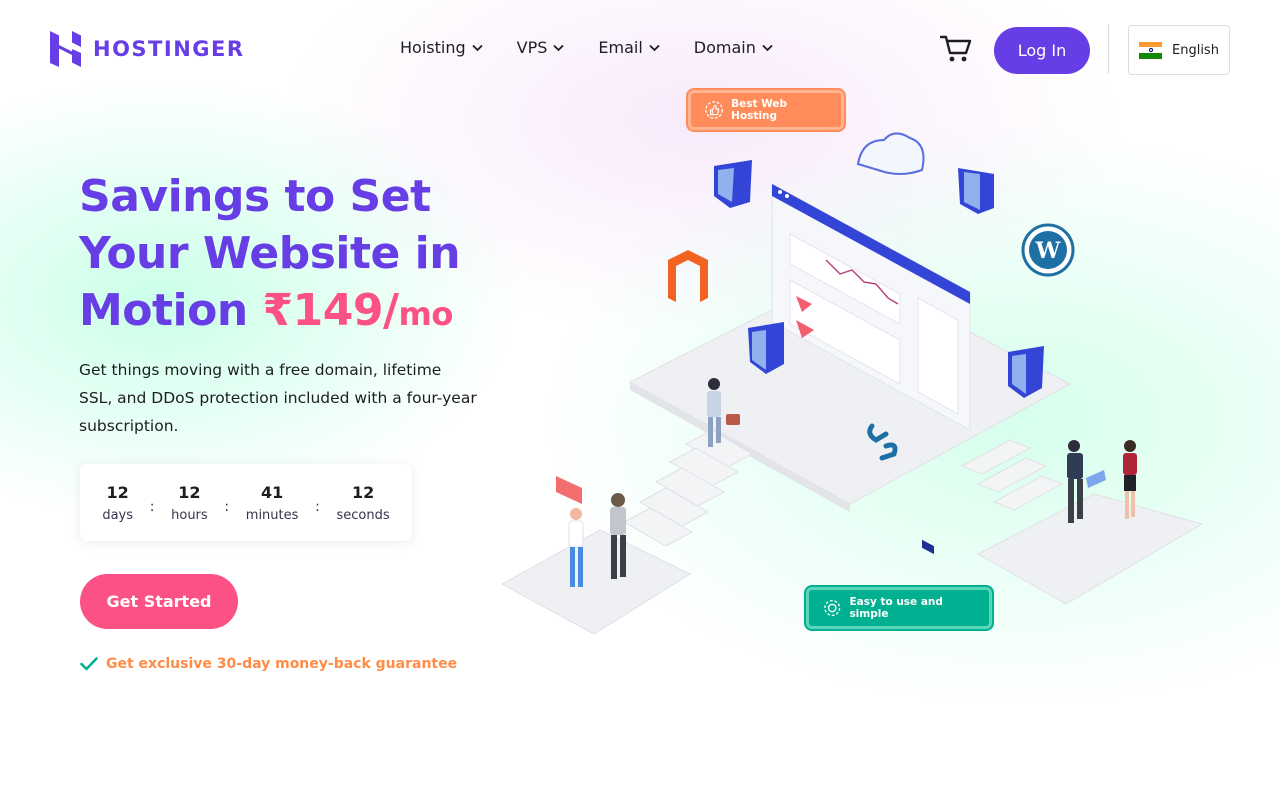 The height and width of the screenshot is (800, 1280). Describe the element at coordinates (759, 110) in the screenshot. I see `badge-label: Best Web Hosting` at that location.